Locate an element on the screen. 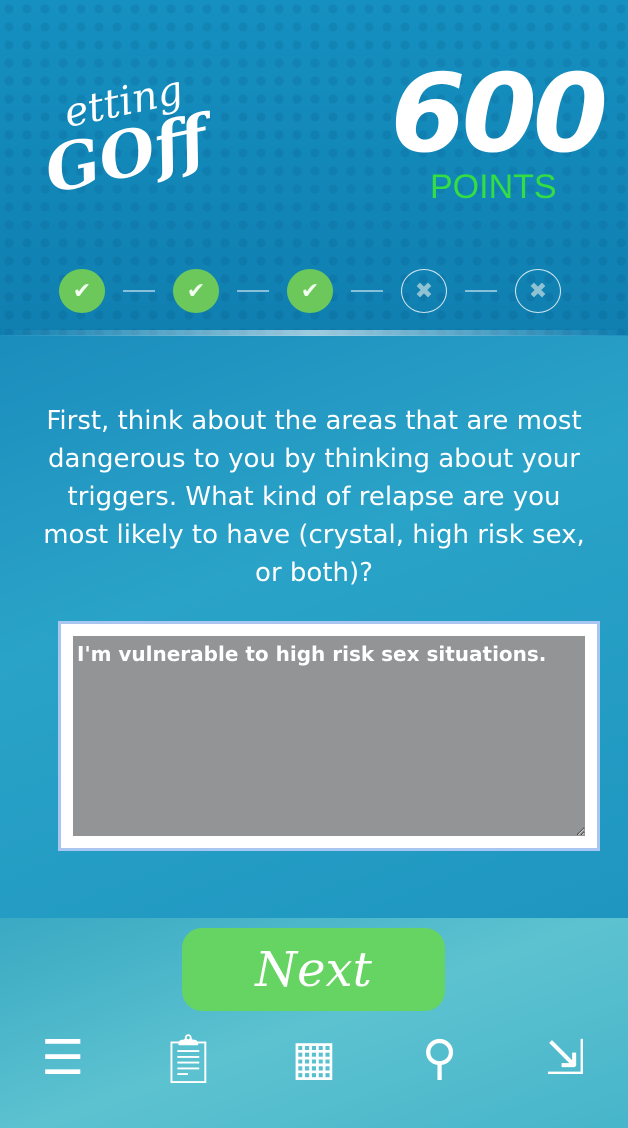 The width and height of the screenshot is (628, 1128). menu-icon: ☰ is located at coordinates (63, 1058).